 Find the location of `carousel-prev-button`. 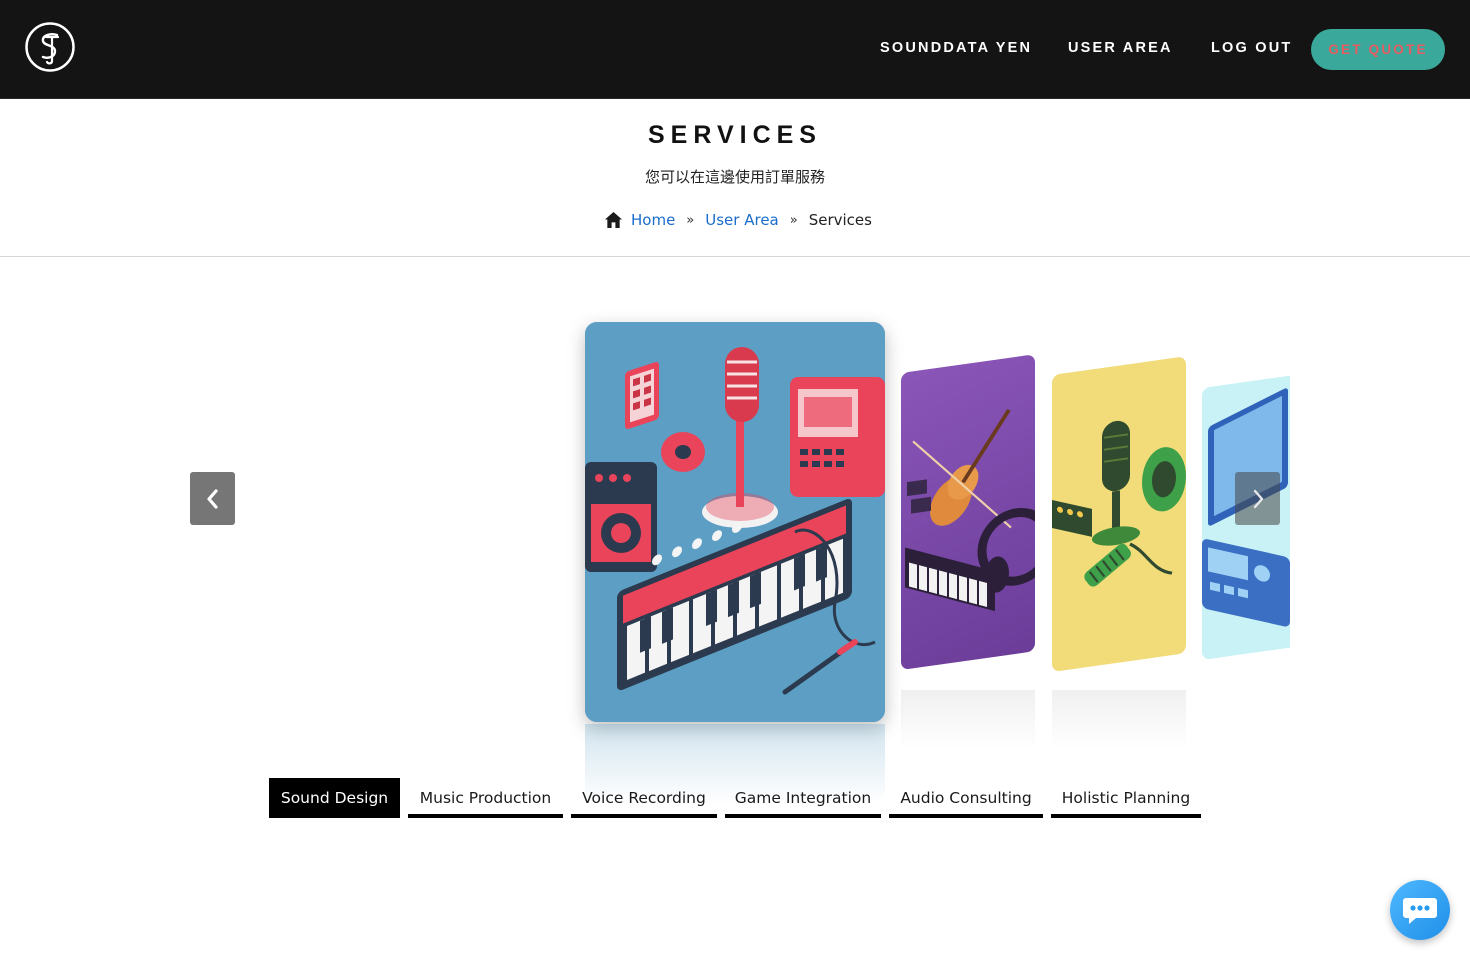

carousel-prev-button is located at coordinates (212, 498).